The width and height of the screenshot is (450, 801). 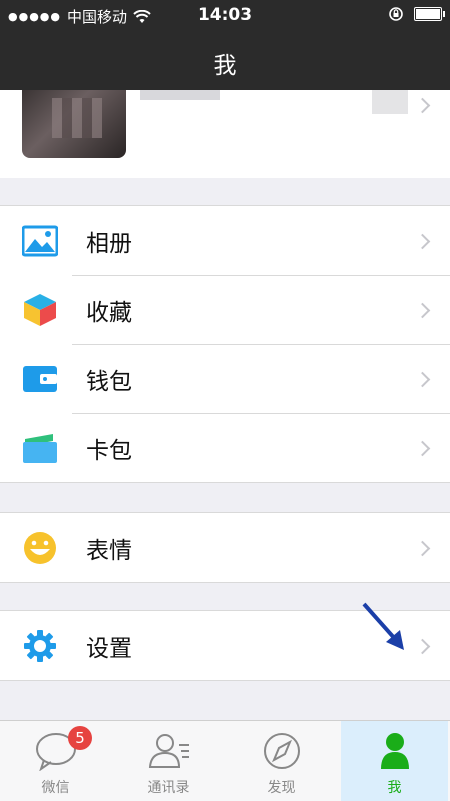 What do you see at coordinates (390, 102) in the screenshot?
I see `qr-code-blurred` at bounding box center [390, 102].